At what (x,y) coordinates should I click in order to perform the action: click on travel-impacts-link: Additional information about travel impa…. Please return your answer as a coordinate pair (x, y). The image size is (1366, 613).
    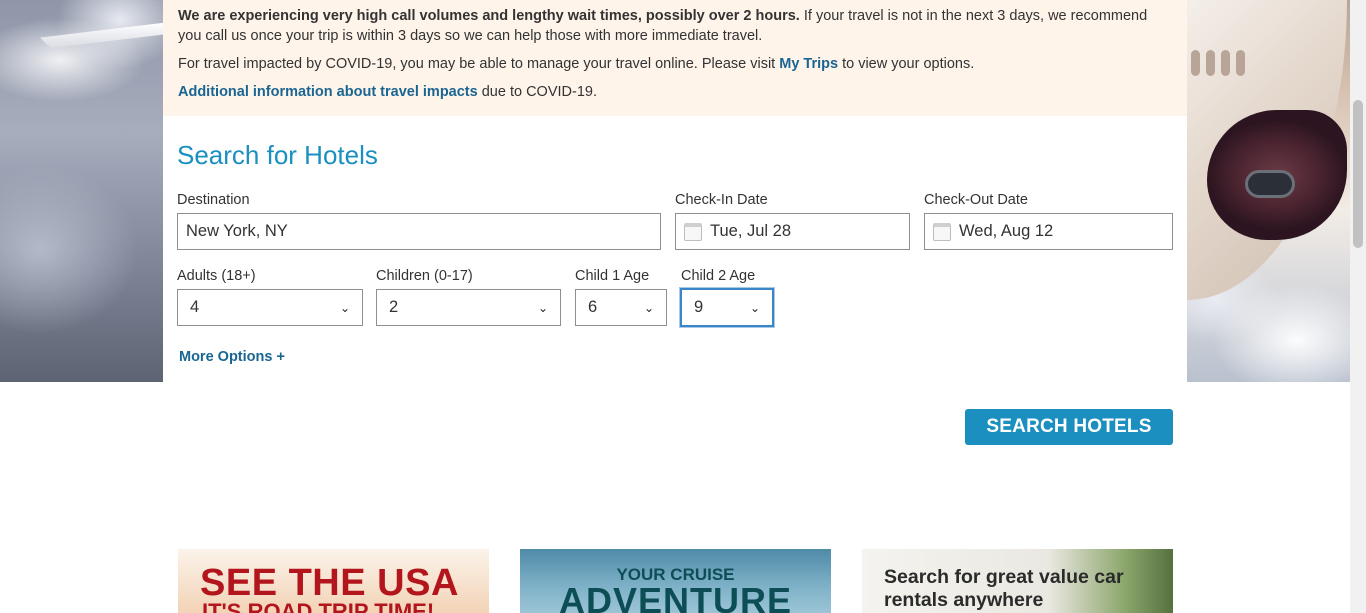
    Looking at the image, I should click on (328, 92).